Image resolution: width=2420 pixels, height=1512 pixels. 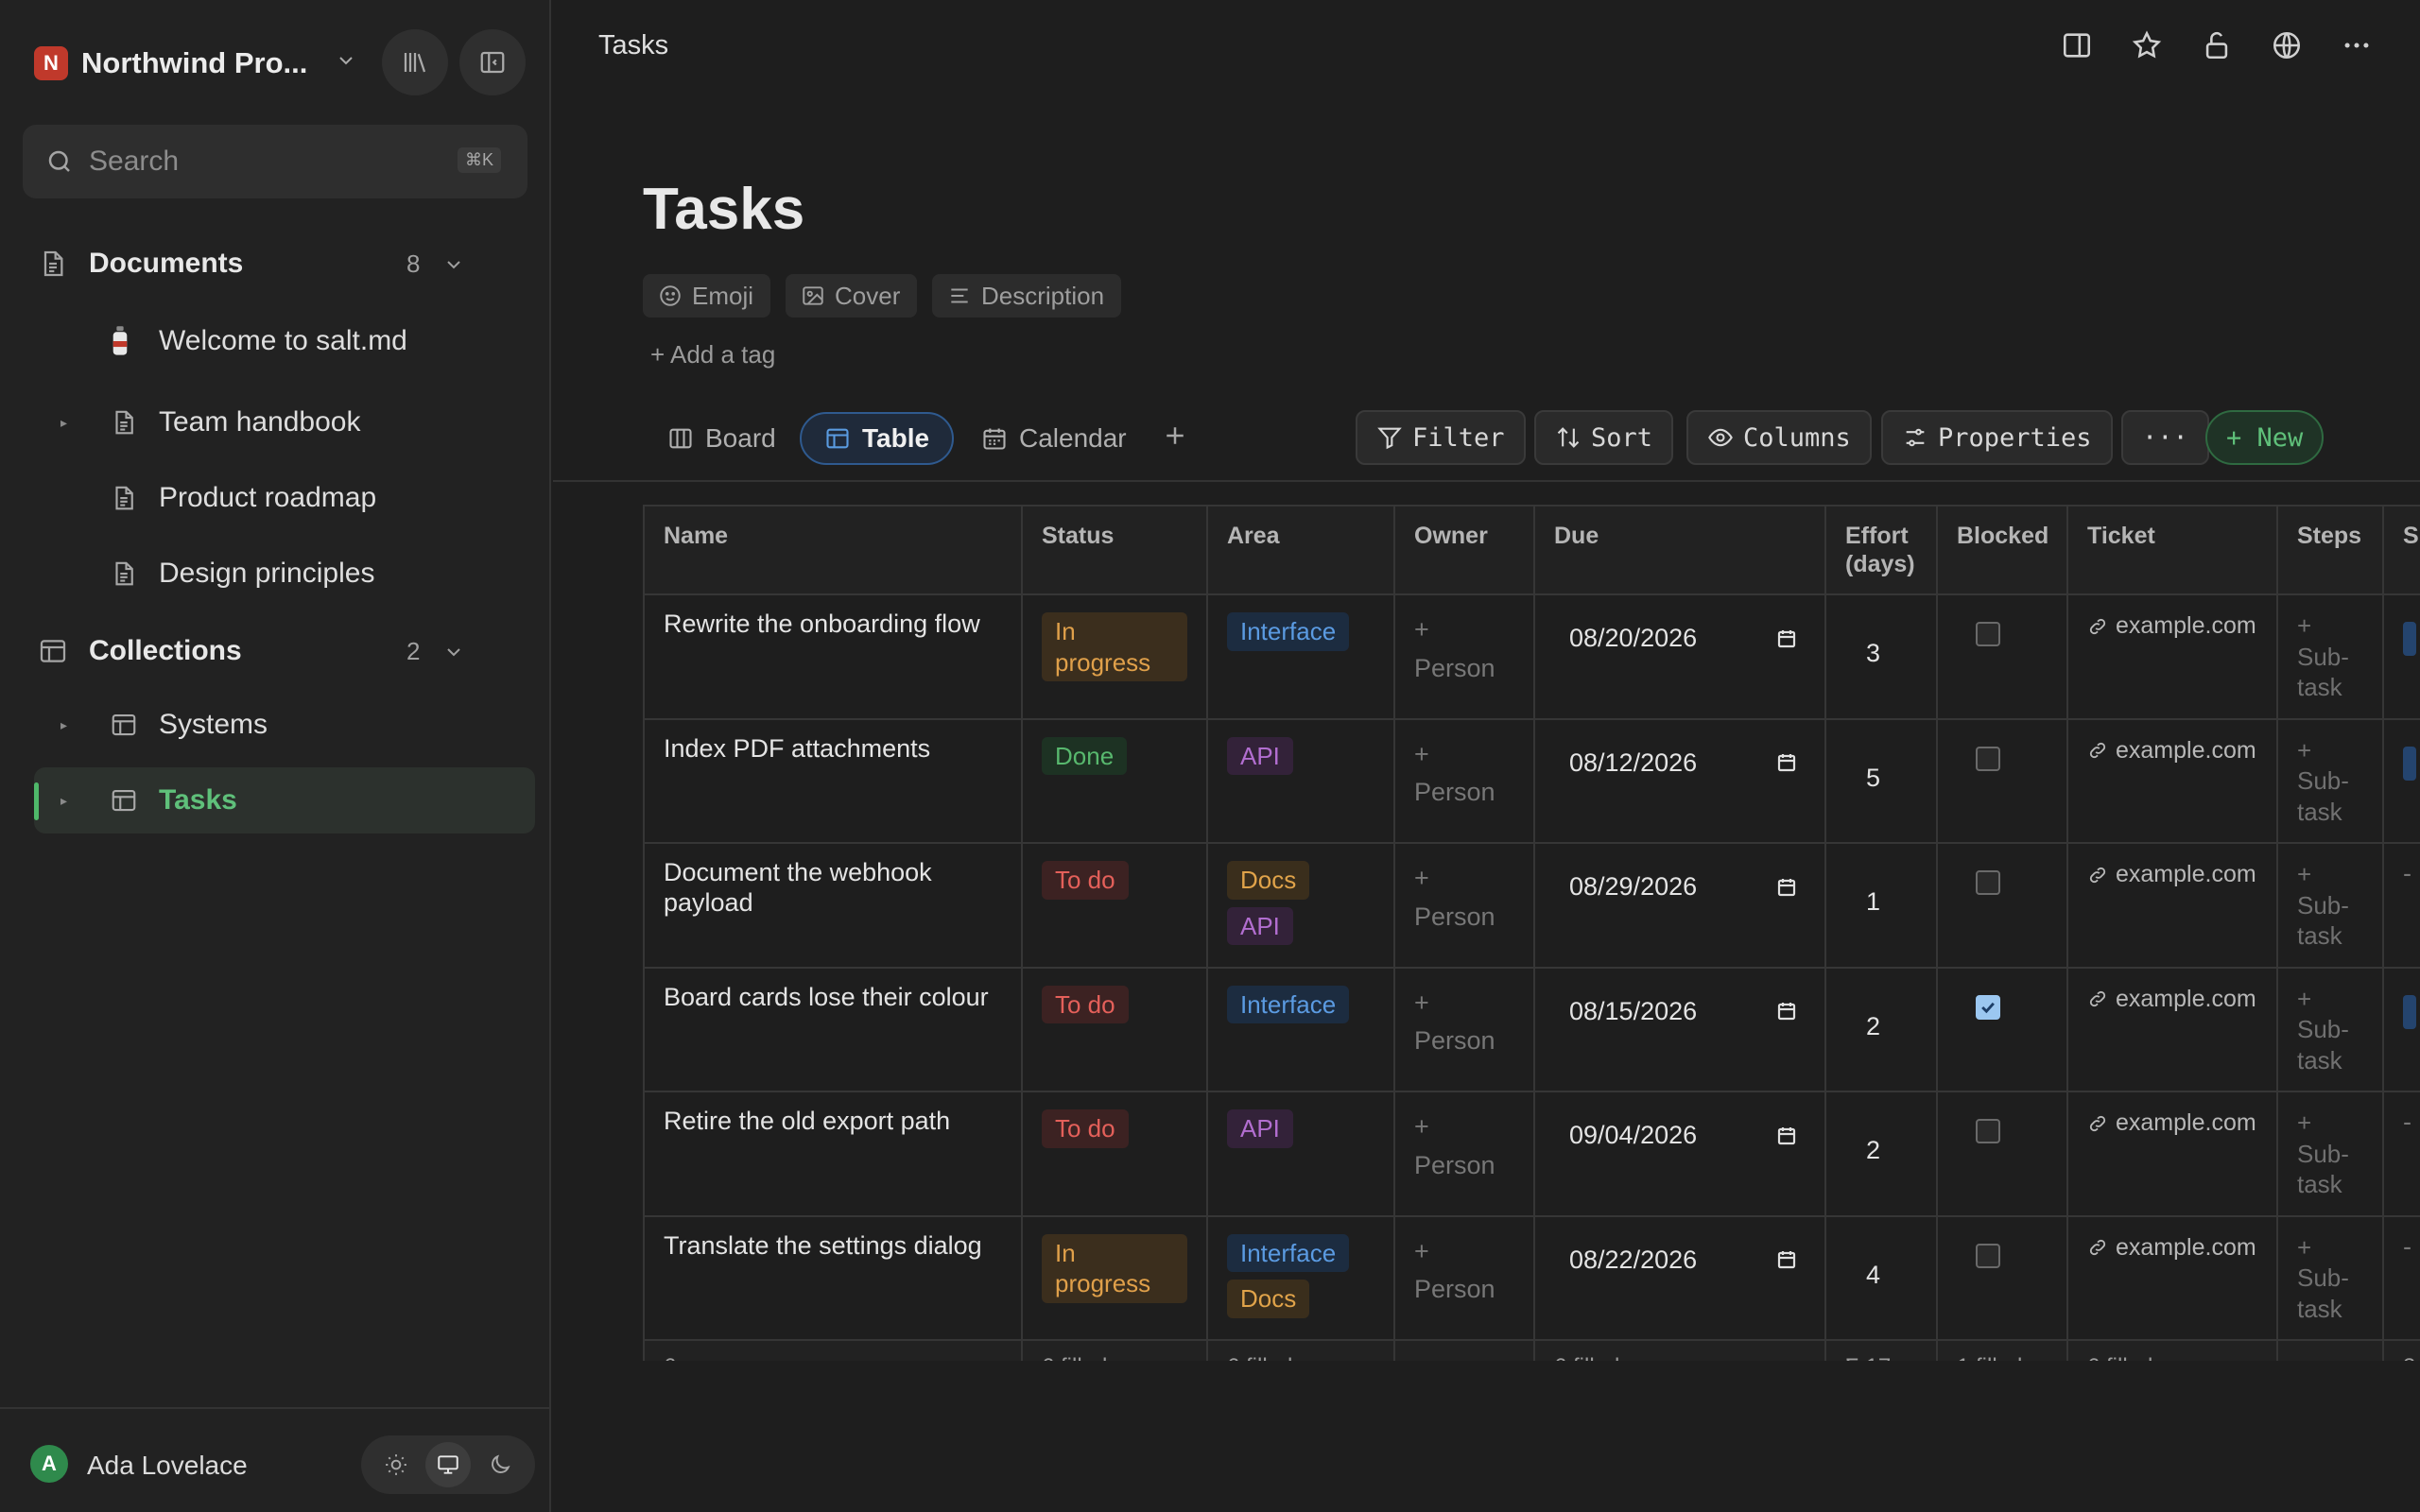 I want to click on sidebar-item-team-handbook: ▸ Team handbook, so click(x=284, y=422).